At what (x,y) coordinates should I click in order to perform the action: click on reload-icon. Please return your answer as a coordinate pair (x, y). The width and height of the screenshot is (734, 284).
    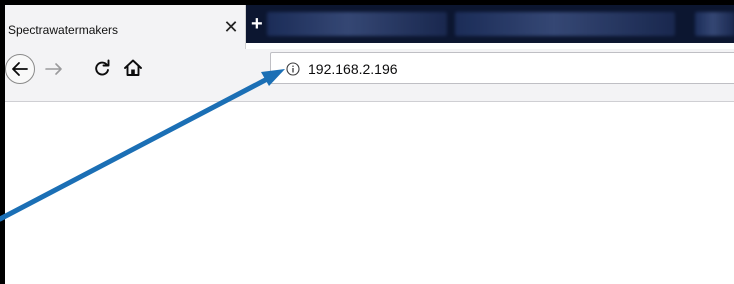
    Looking at the image, I should click on (102, 67).